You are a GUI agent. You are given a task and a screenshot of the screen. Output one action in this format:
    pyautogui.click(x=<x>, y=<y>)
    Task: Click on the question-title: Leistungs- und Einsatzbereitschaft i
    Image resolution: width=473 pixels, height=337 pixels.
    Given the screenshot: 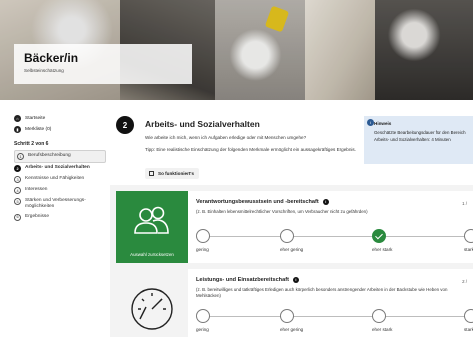 What is the action you would take?
    pyautogui.click(x=247, y=280)
    